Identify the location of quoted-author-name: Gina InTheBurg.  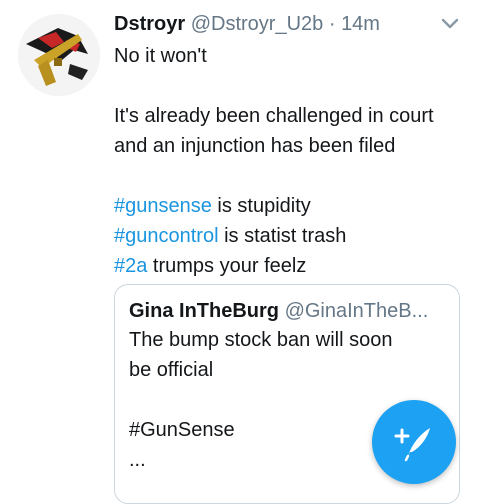
(204, 311).